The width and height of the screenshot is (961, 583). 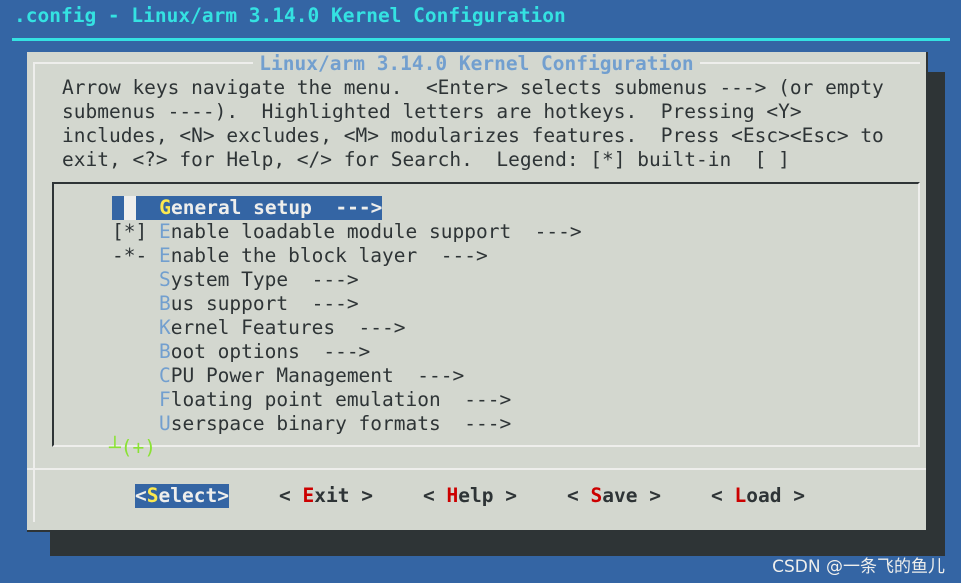 What do you see at coordinates (341, 423) in the screenshot?
I see `menu-item-label: serspace binary formats --->` at bounding box center [341, 423].